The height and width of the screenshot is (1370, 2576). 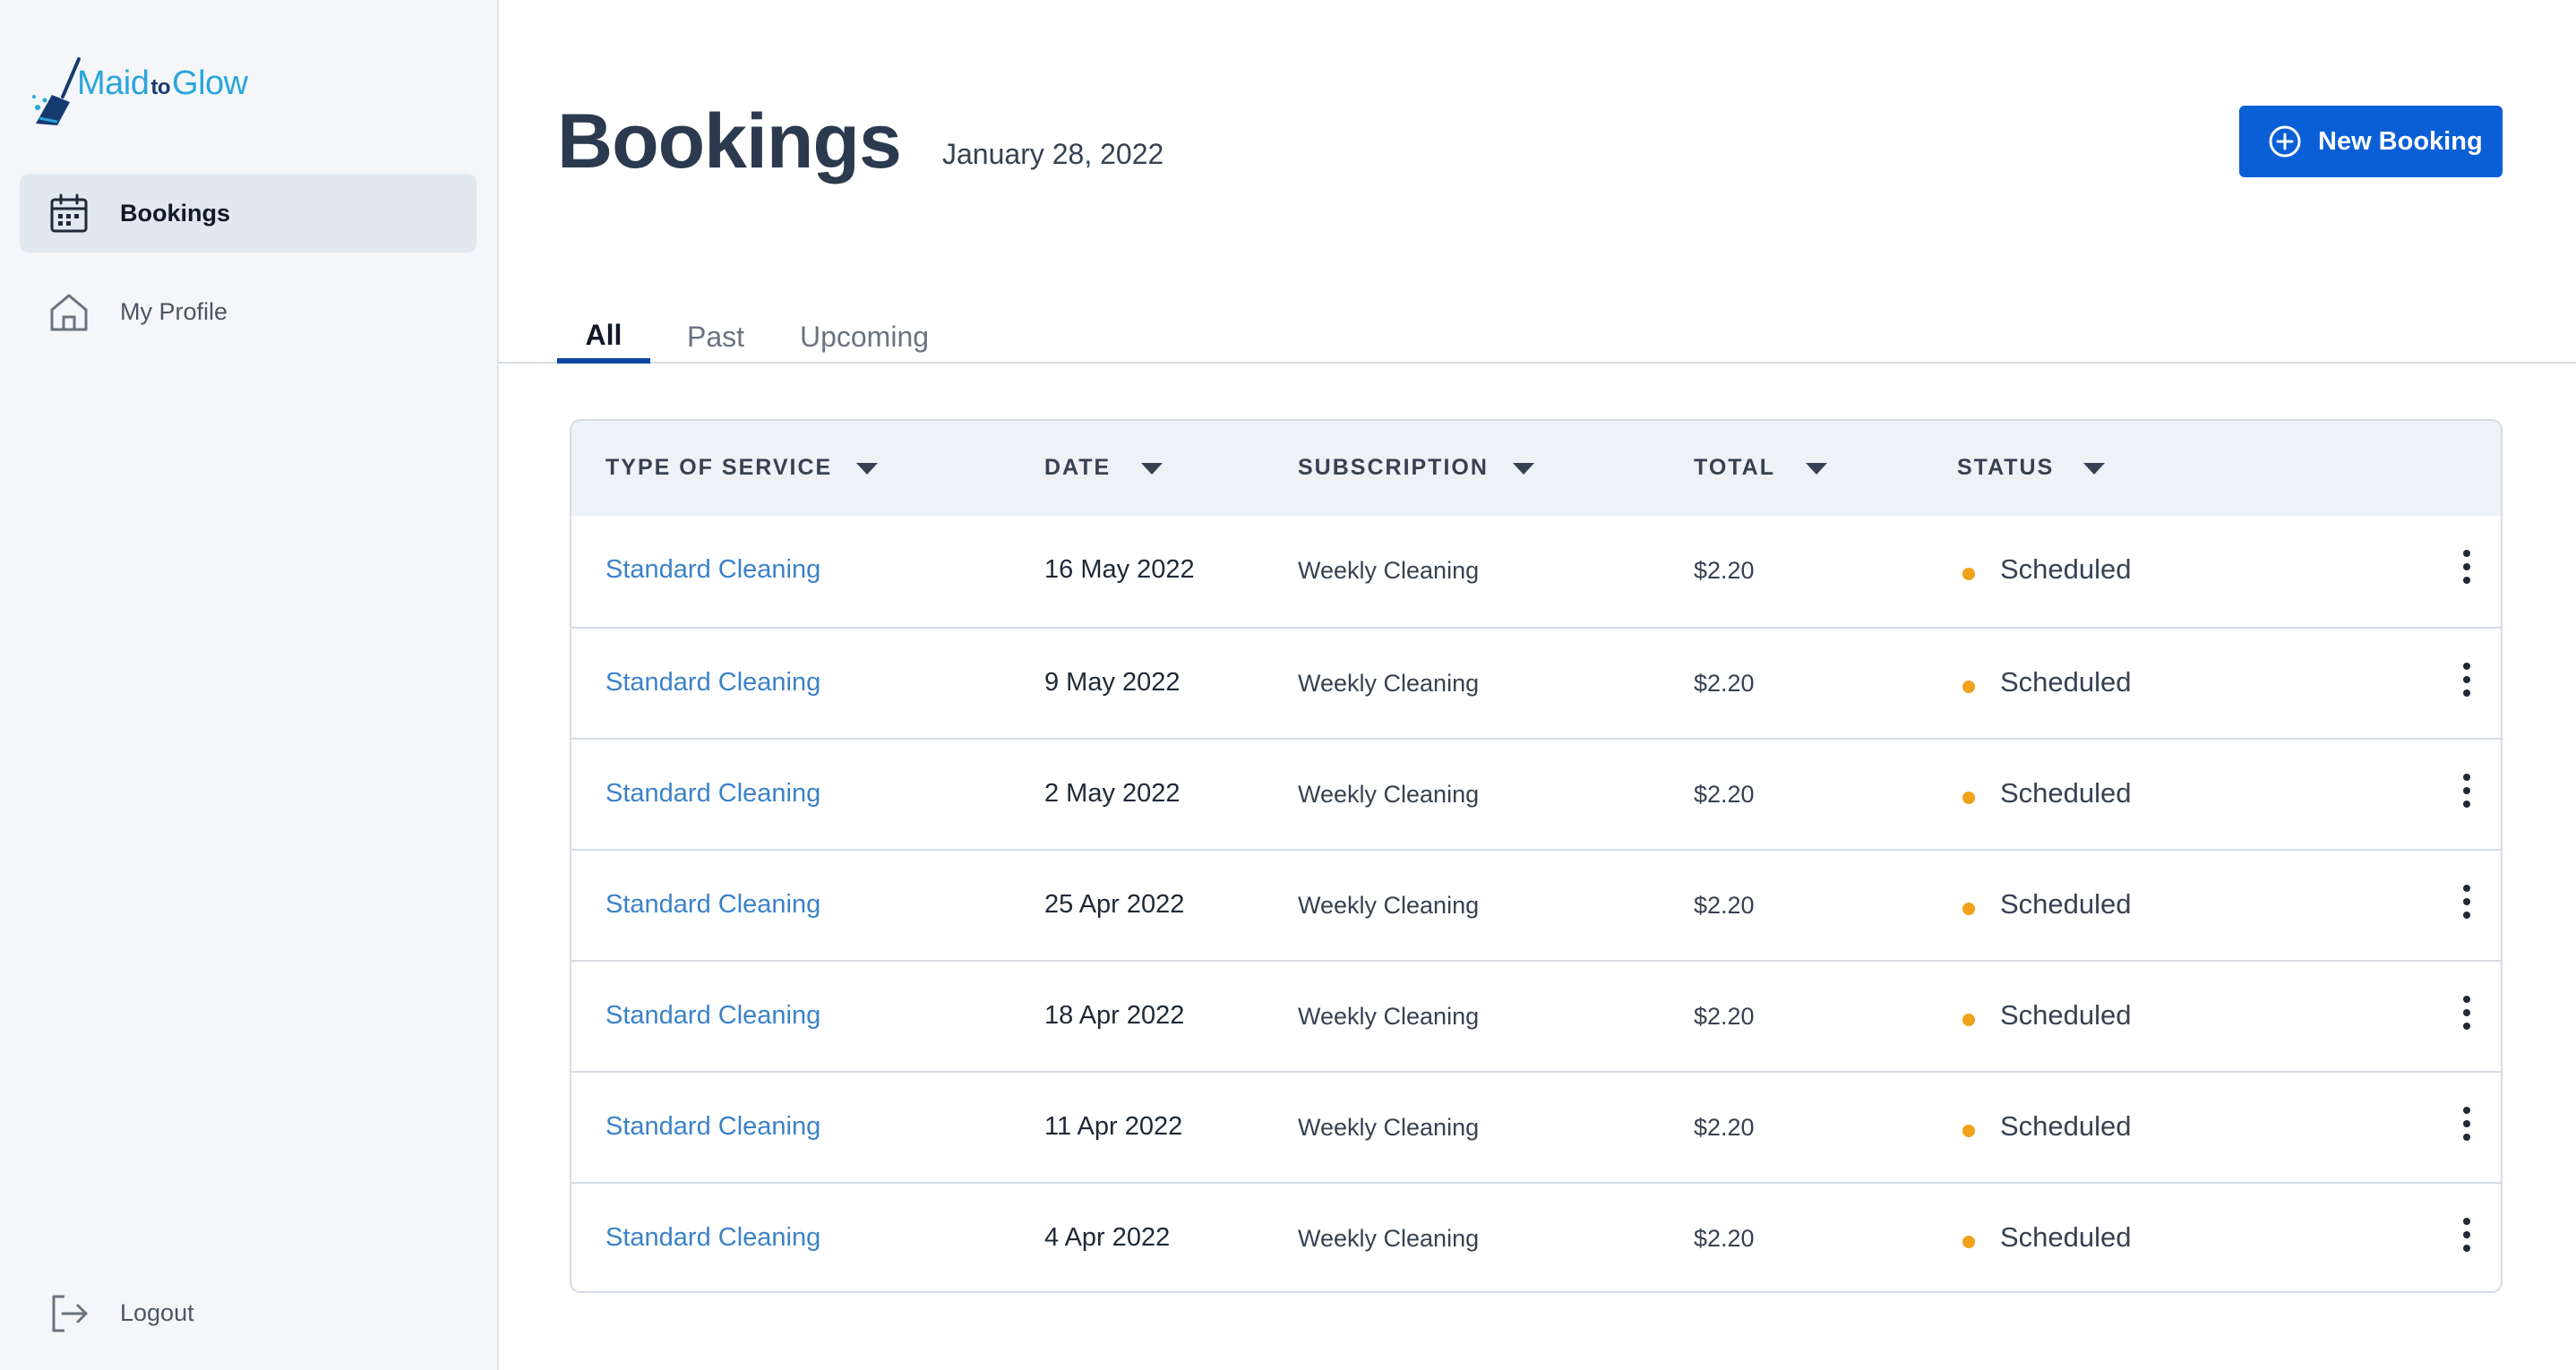 What do you see at coordinates (175, 213) in the screenshot?
I see `sidebar-item-label: Bookings` at bounding box center [175, 213].